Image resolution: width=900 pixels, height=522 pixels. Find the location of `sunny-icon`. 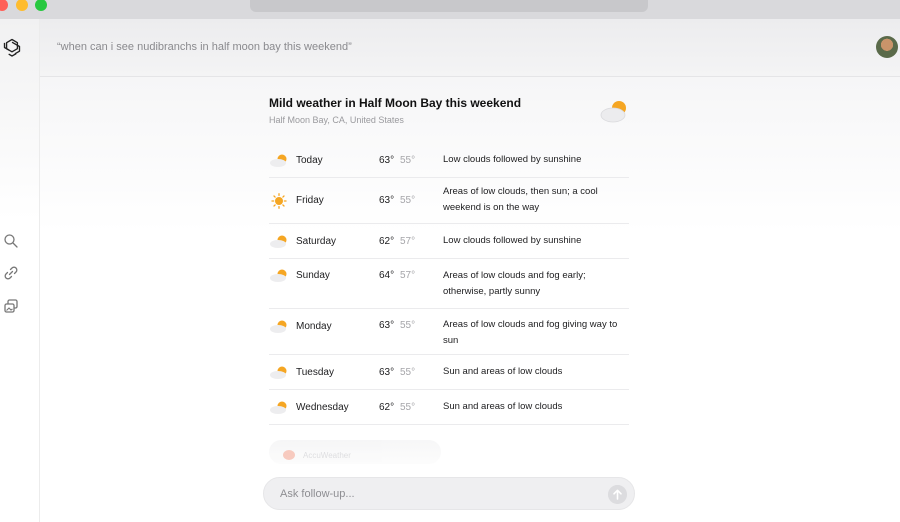

sunny-icon is located at coordinates (279, 201).